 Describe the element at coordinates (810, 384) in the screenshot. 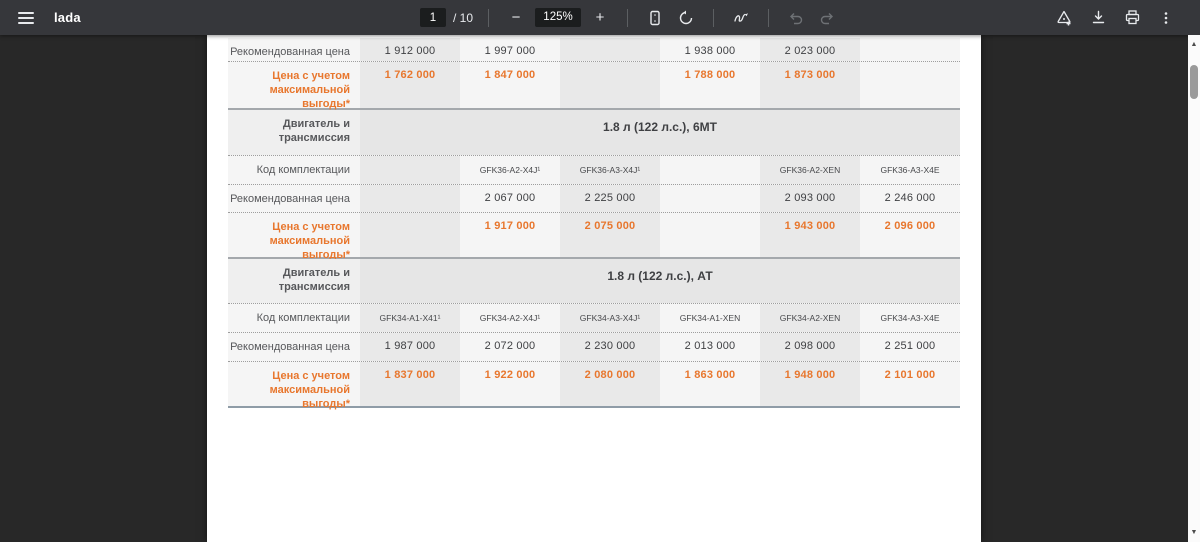

I see `price-cell: 1 948 000` at that location.